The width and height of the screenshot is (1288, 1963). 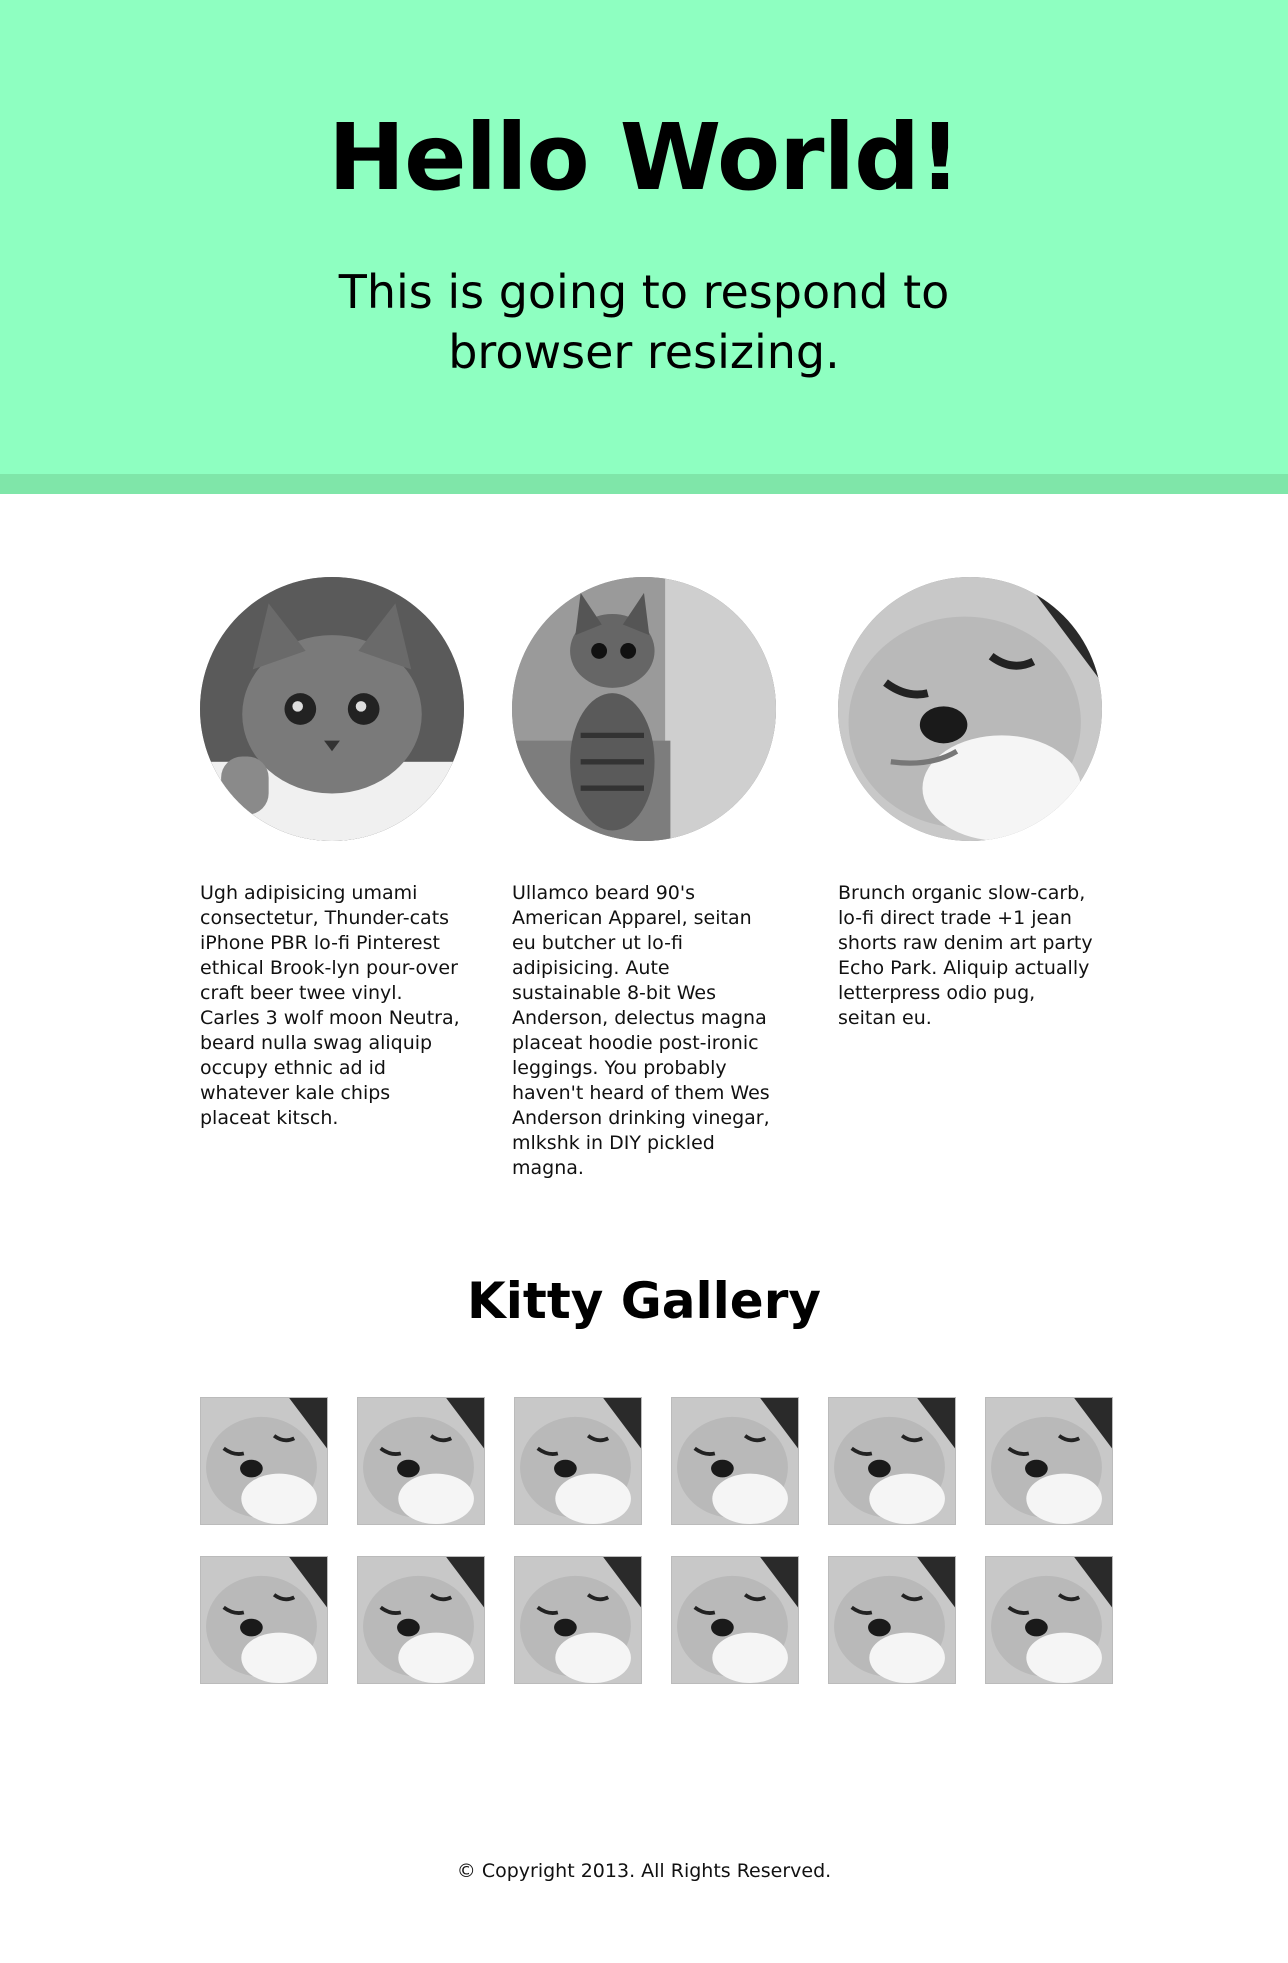 I want to click on kitty-gallery-grid, so click(x=657, y=1542).